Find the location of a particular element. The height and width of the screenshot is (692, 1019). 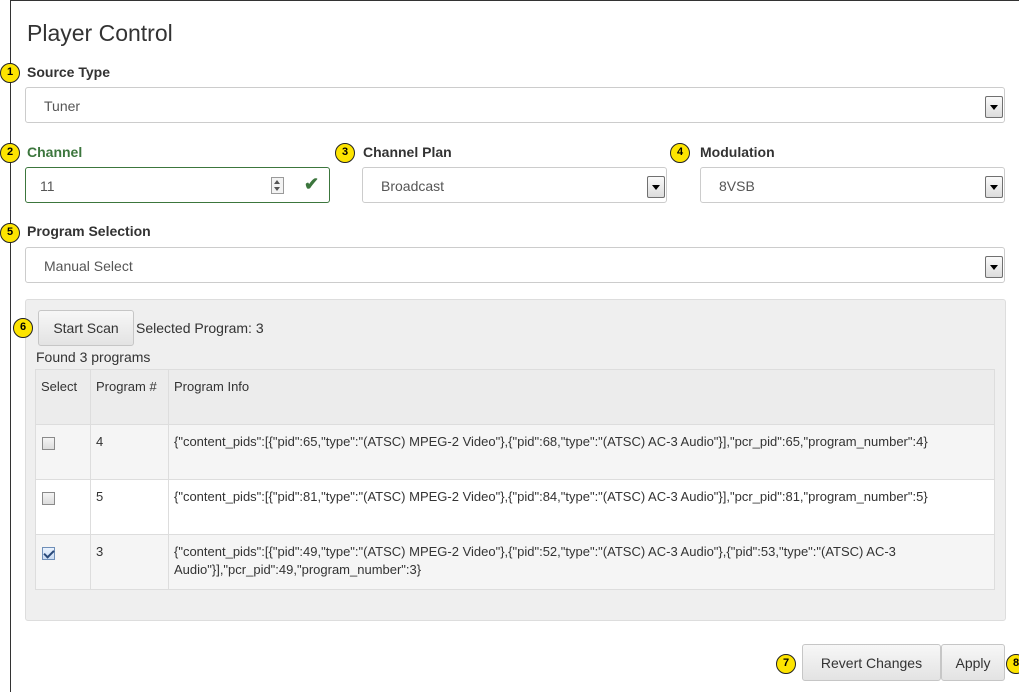

program-column-header: Program # is located at coordinates (129, 397).